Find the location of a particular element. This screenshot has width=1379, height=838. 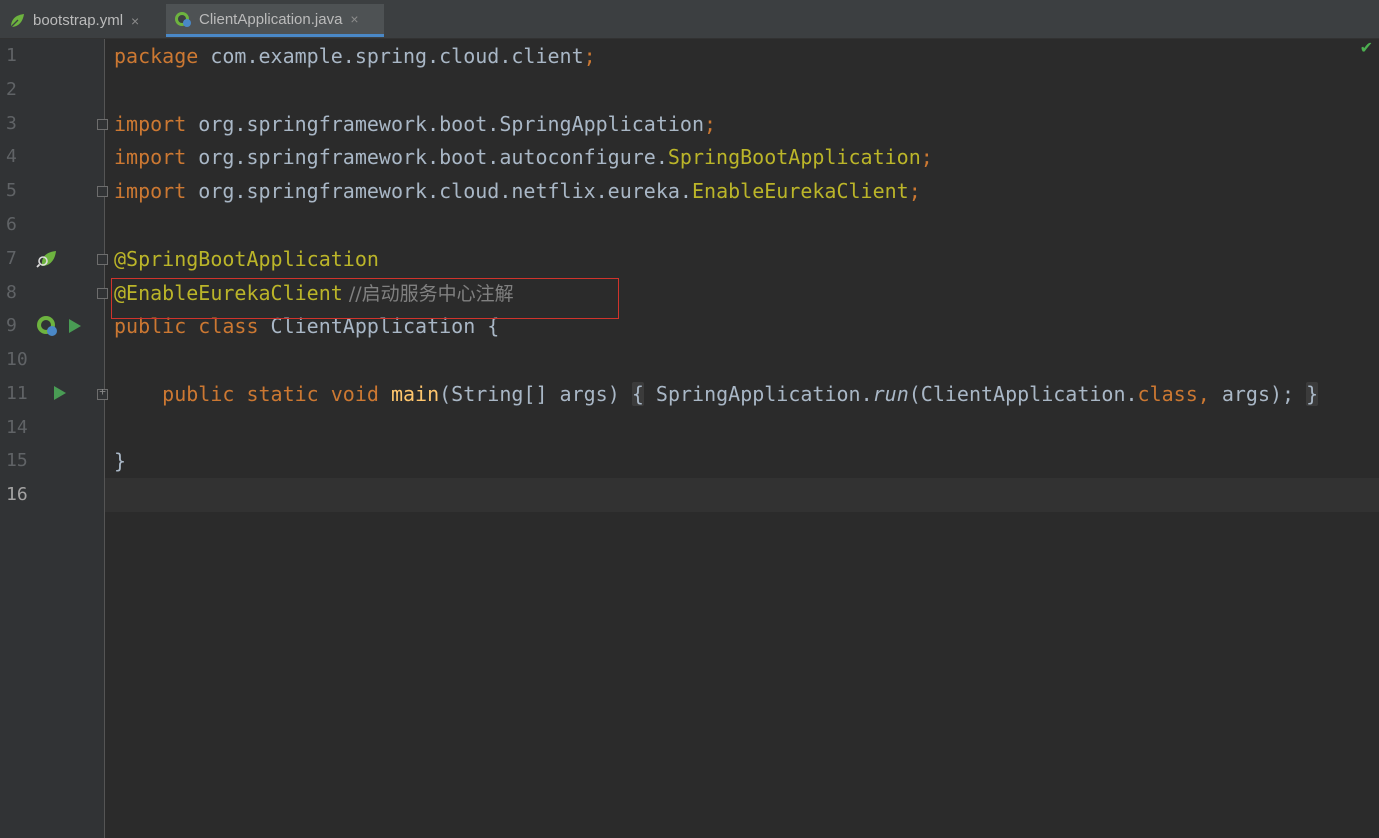

line-number: 5 is located at coordinates (11, 190).